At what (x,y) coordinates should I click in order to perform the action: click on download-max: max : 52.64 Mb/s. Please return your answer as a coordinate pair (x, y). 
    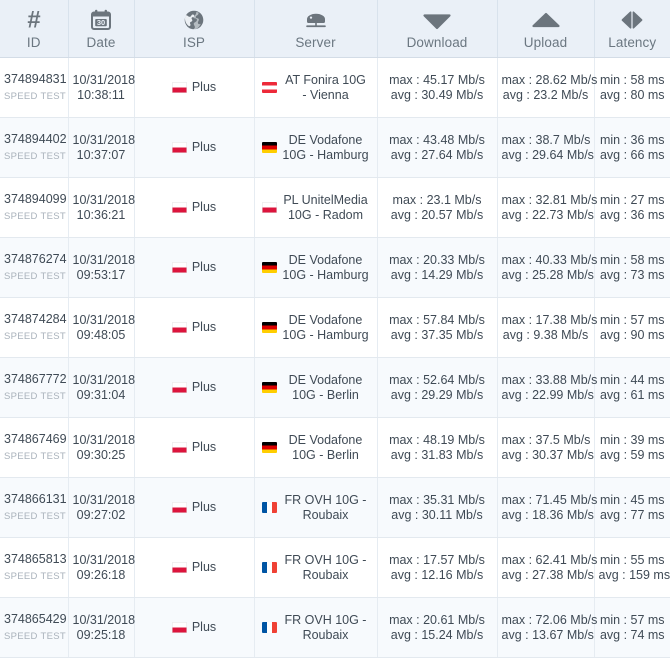
    Looking at the image, I should click on (437, 379).